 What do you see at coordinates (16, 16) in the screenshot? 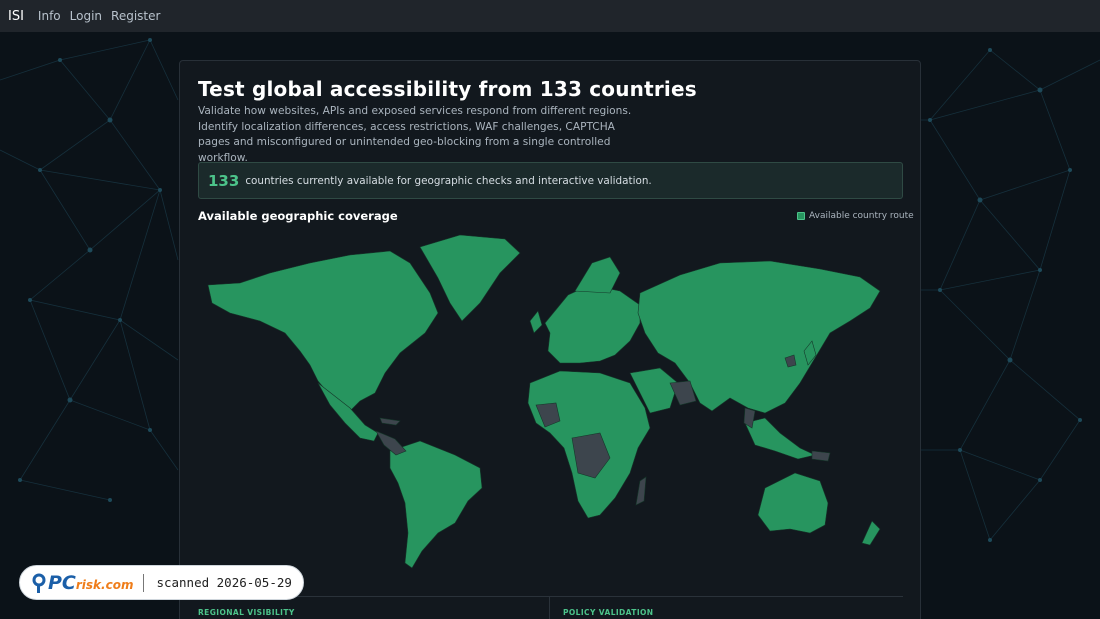
I see `brand-logo: ISI` at bounding box center [16, 16].